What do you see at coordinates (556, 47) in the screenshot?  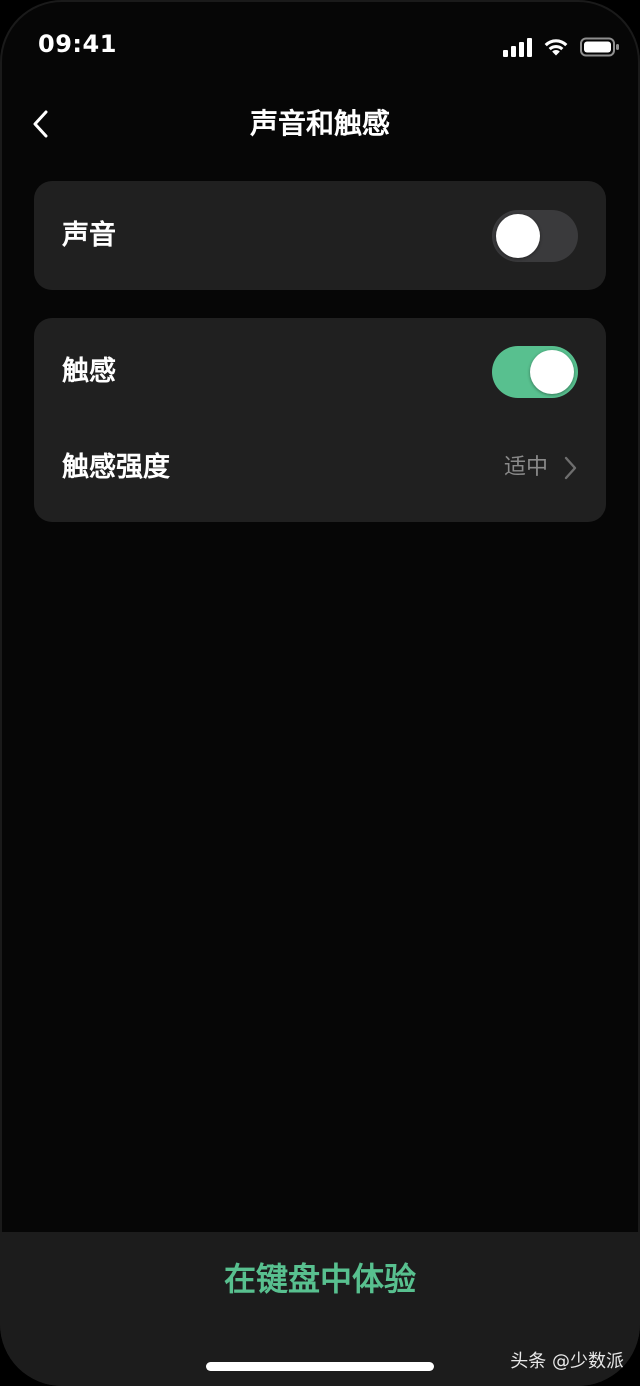 I see `wifi-icon` at bounding box center [556, 47].